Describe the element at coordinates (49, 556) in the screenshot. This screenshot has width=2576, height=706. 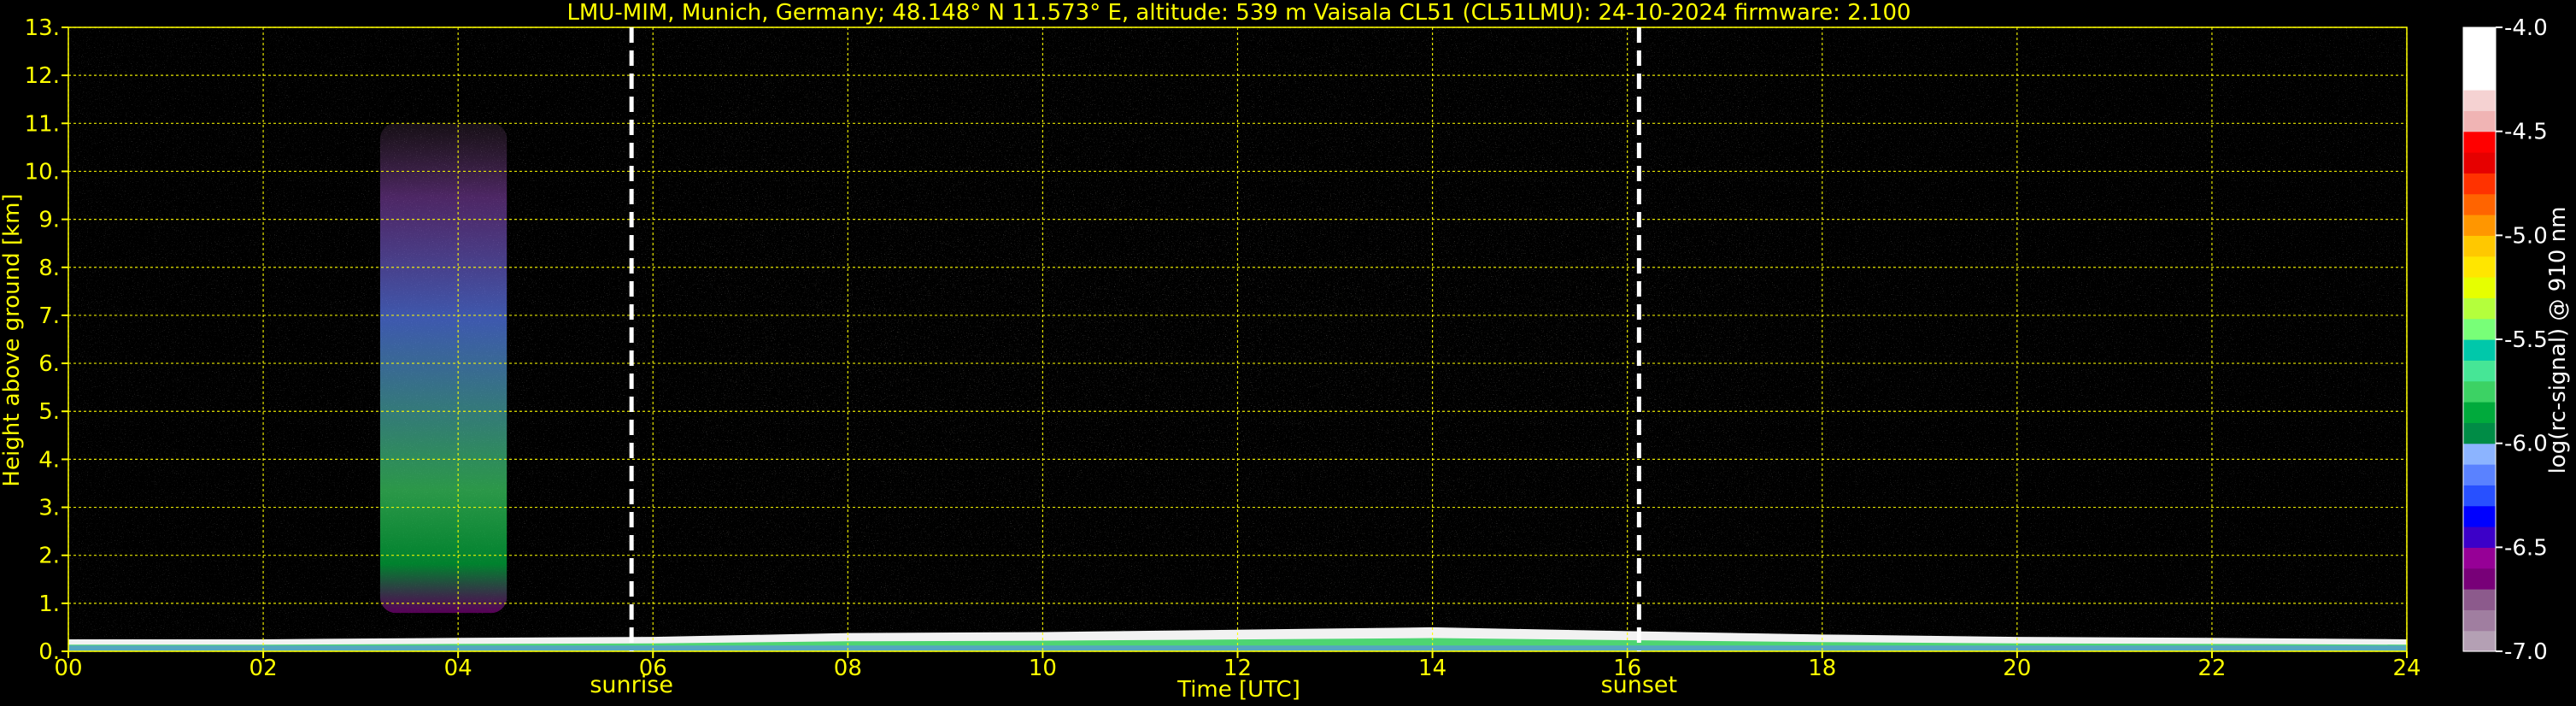
I see `y-tick-label: 2.` at that location.